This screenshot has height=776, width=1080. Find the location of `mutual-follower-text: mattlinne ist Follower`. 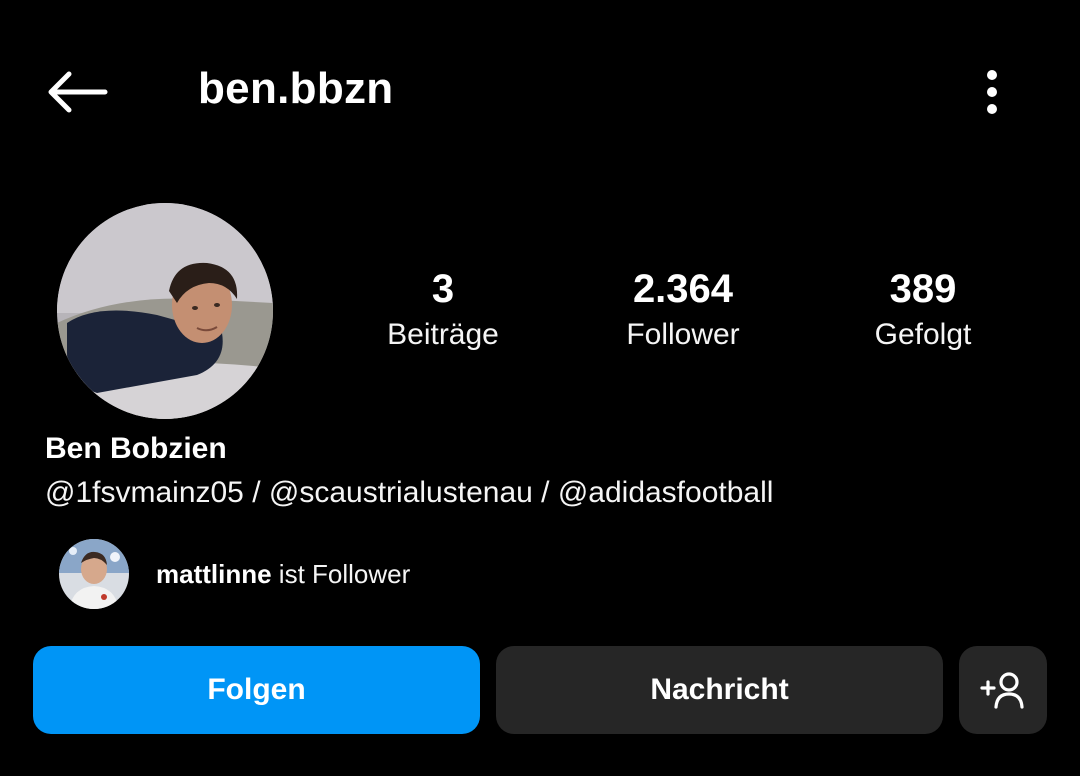

mutual-follower-text: mattlinne ist Follower is located at coordinates (283, 574).